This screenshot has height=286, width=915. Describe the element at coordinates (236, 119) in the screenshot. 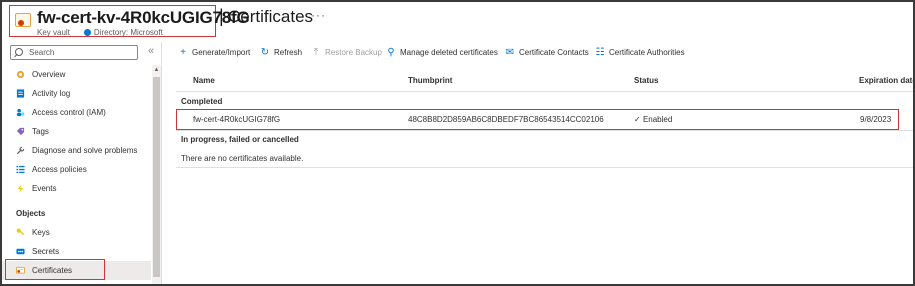

I see `cell-name: fw-cert-4R0kcUGIG78fG` at that location.